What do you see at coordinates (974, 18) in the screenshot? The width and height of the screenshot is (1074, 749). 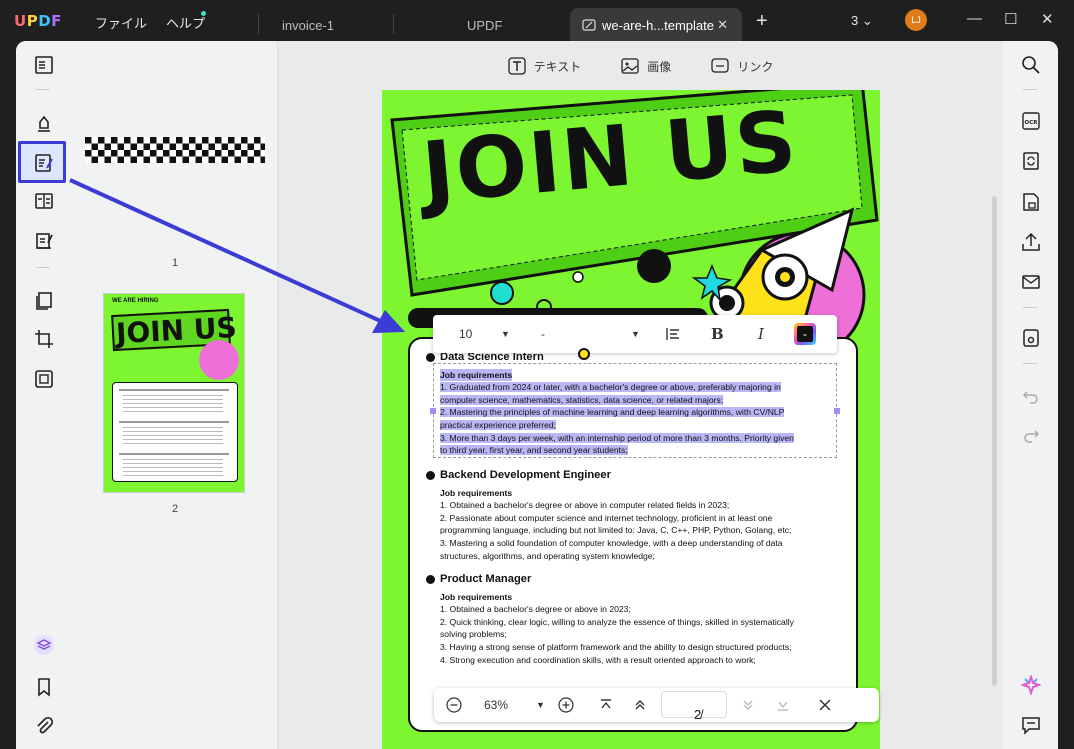 I see `minimize-button: —` at bounding box center [974, 18].